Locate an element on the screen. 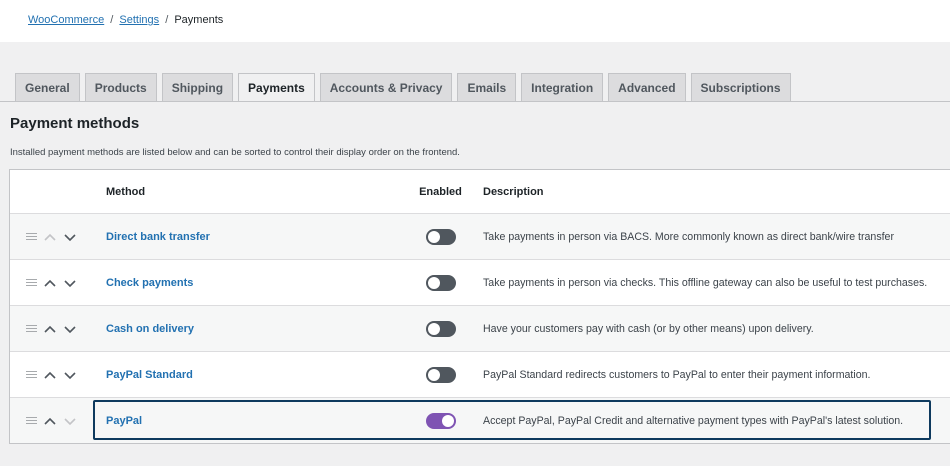 This screenshot has width=950, height=466. page-title: Payment methods is located at coordinates (75, 123).